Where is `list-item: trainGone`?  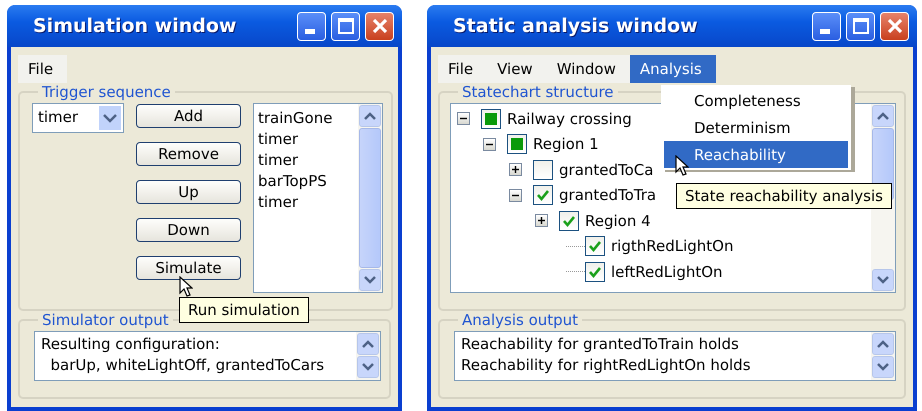
list-item: trainGone is located at coordinates (306, 118).